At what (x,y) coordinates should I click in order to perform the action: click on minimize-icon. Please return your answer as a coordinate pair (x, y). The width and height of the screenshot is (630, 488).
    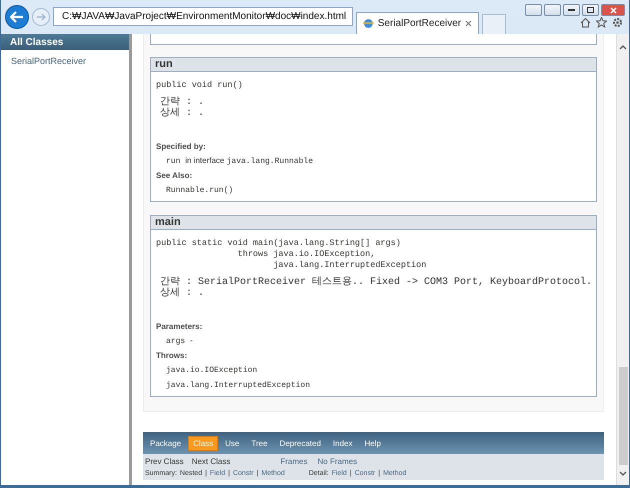
    Looking at the image, I should click on (571, 10).